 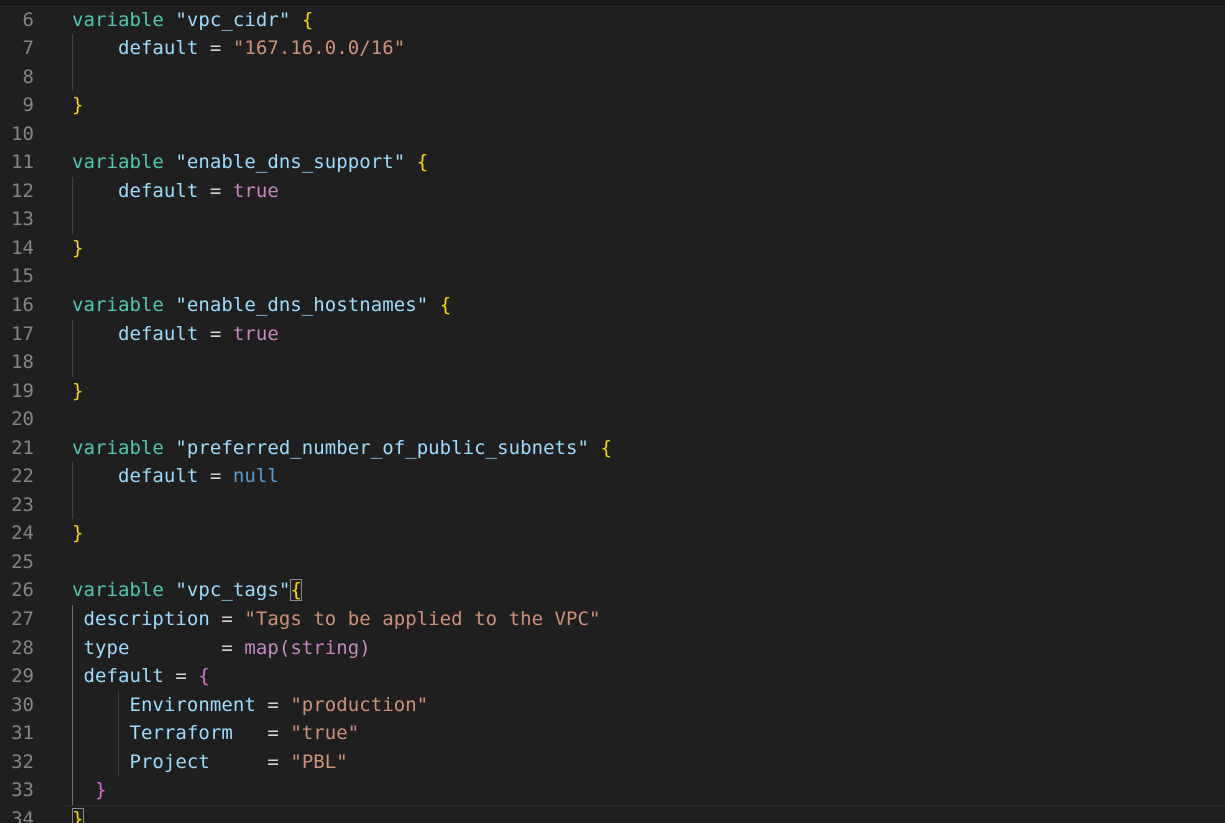 What do you see at coordinates (612, 219) in the screenshot?
I see `code-line: 13` at bounding box center [612, 219].